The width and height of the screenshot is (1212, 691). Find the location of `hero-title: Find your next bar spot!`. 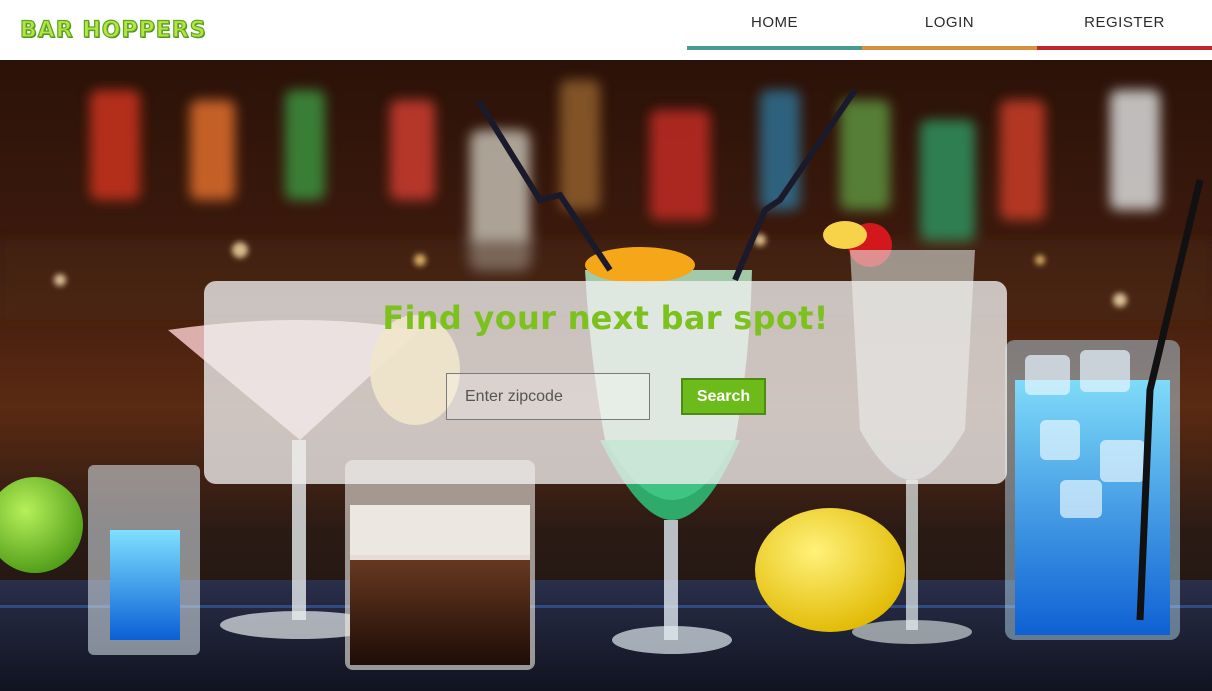

hero-title: Find your next bar spot! is located at coordinates (605, 318).